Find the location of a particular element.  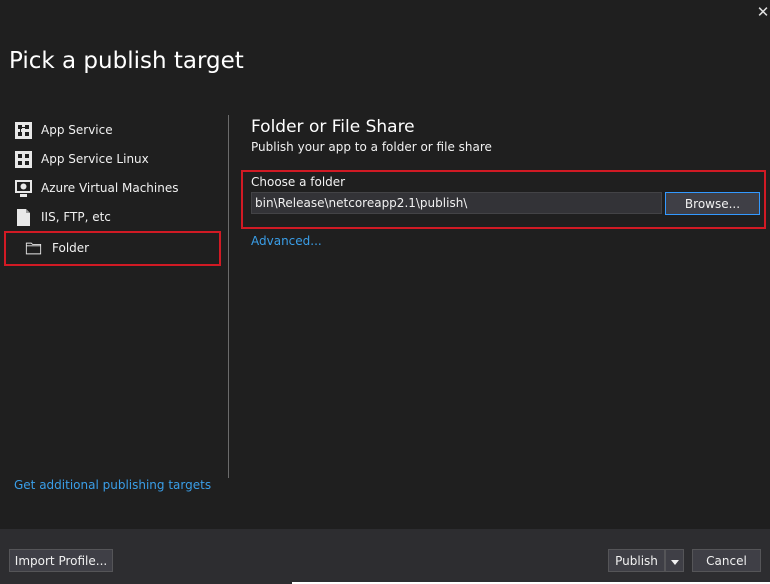

sidebar-item-label: App Service Linux is located at coordinates (95, 159).